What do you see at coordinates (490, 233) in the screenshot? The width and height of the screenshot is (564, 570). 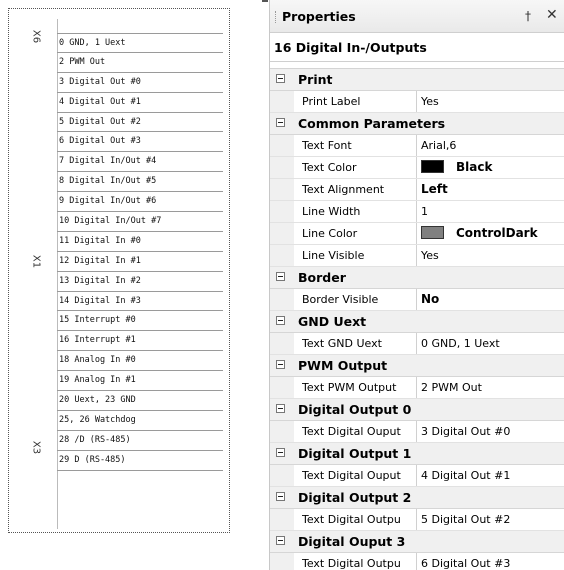 I see `property-value: ControlDark` at bounding box center [490, 233].